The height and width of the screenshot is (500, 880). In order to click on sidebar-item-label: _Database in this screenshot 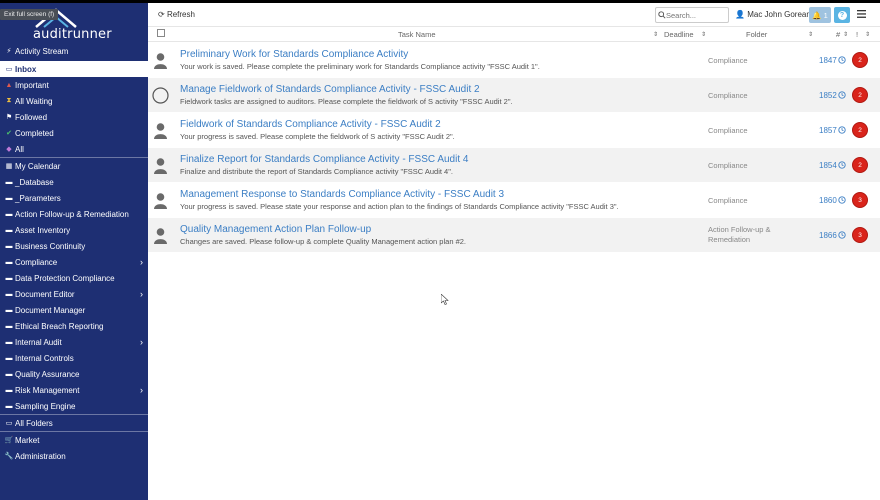, I will do `click(34, 182)`.